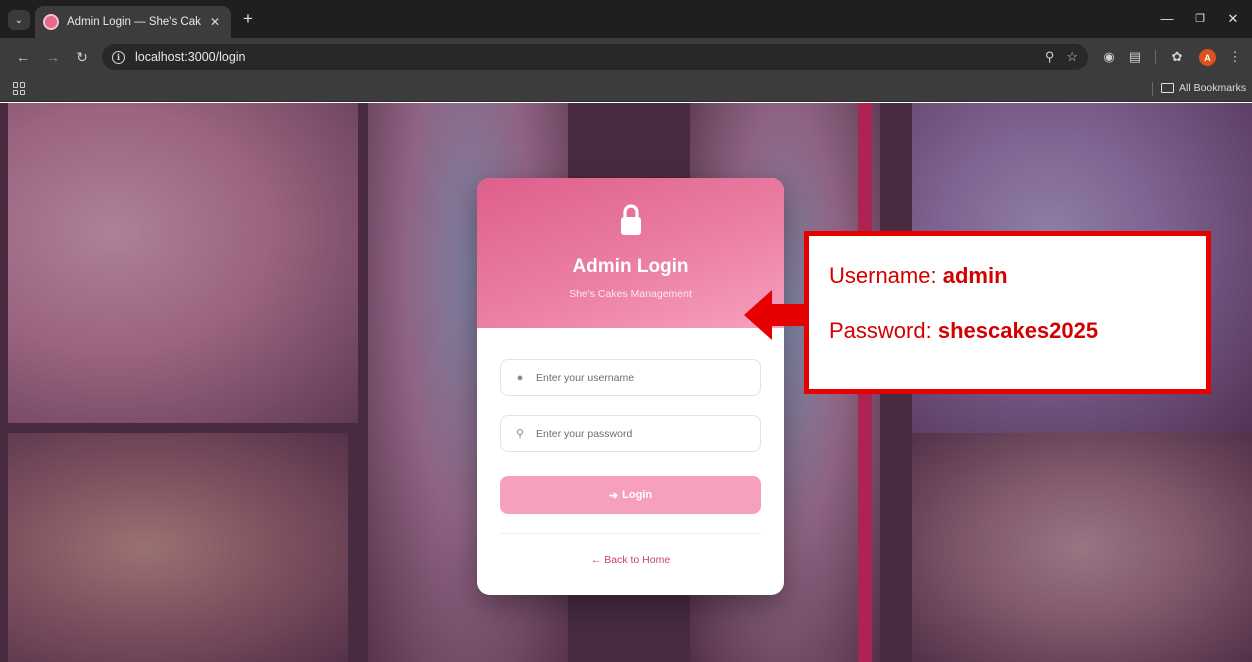  What do you see at coordinates (975, 275) in the screenshot?
I see `username-credential-value: admin` at bounding box center [975, 275].